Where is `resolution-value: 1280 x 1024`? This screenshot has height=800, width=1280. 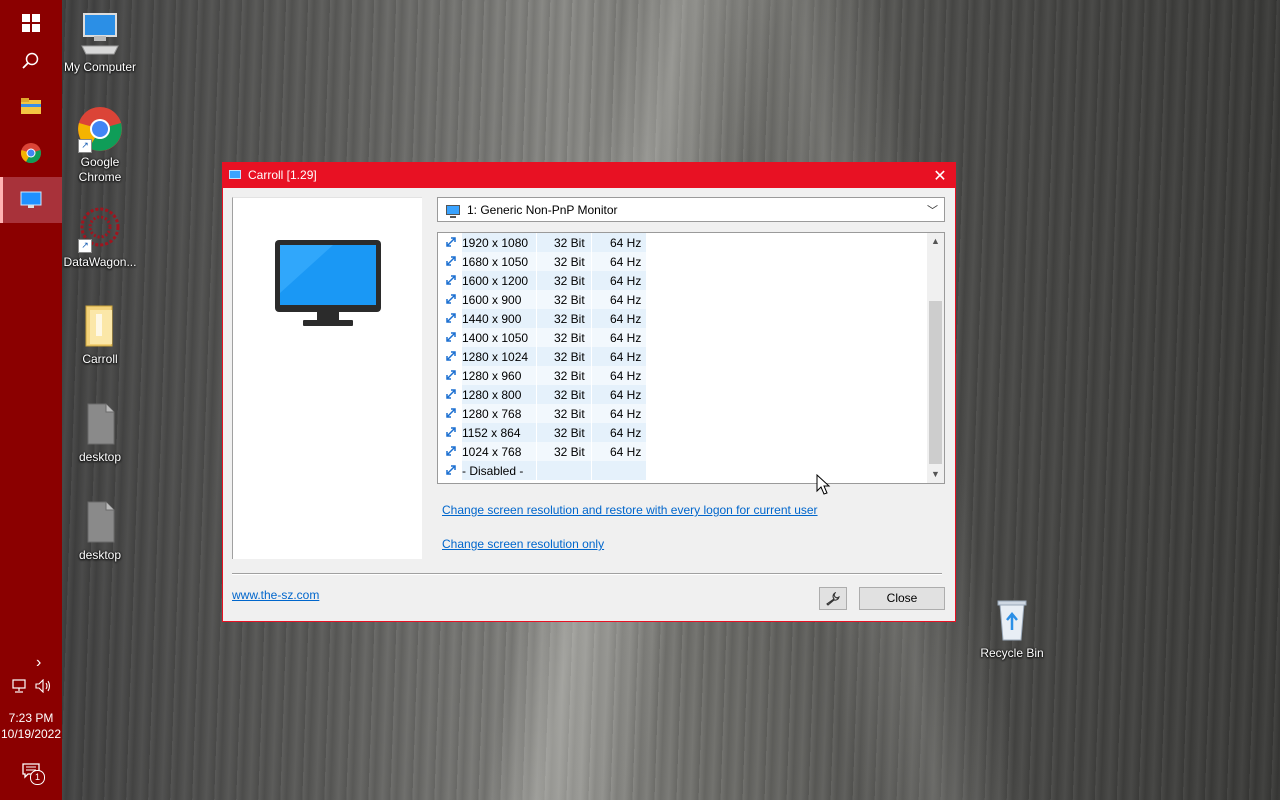
resolution-value: 1280 x 1024 is located at coordinates (495, 357).